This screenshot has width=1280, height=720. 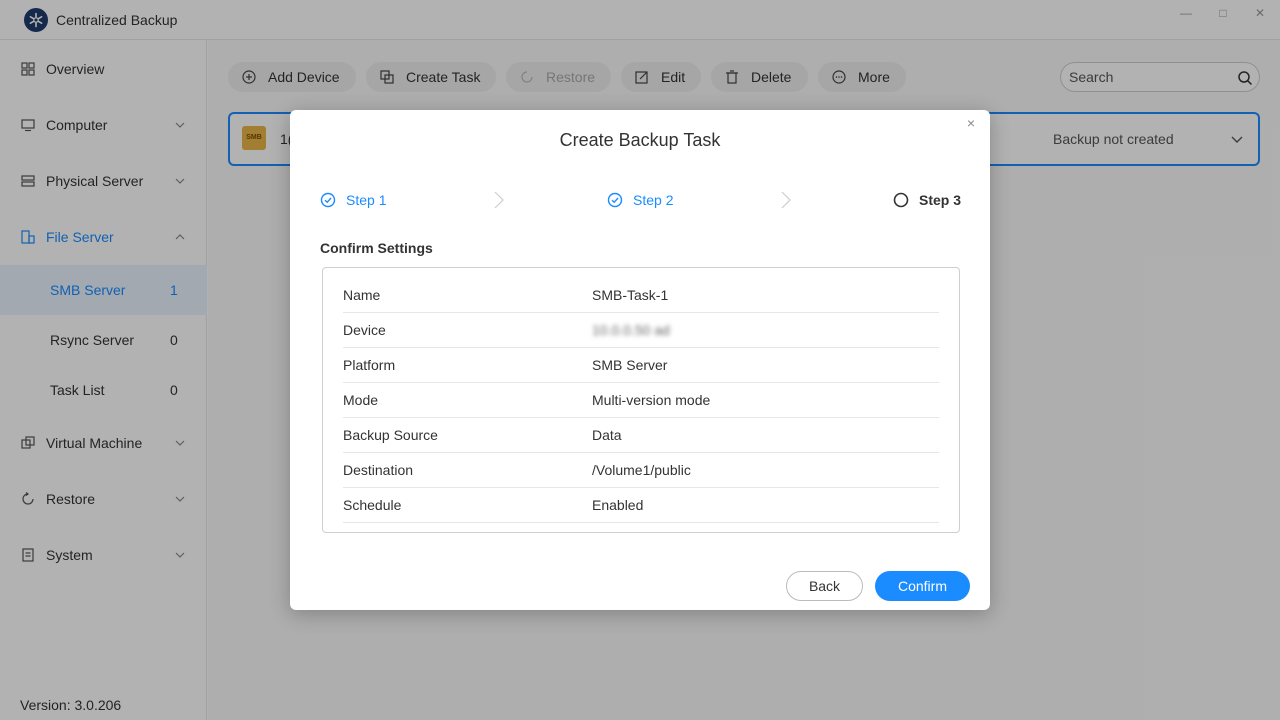 I want to click on step-2: Step 2, so click(x=640, y=200).